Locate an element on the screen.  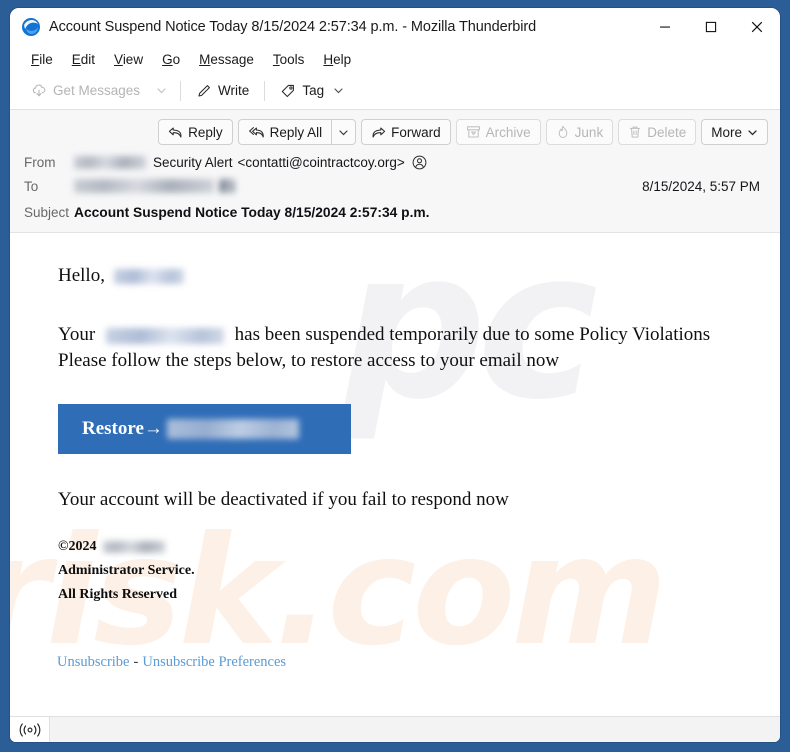
archive-button: Archive is located at coordinates (498, 132).